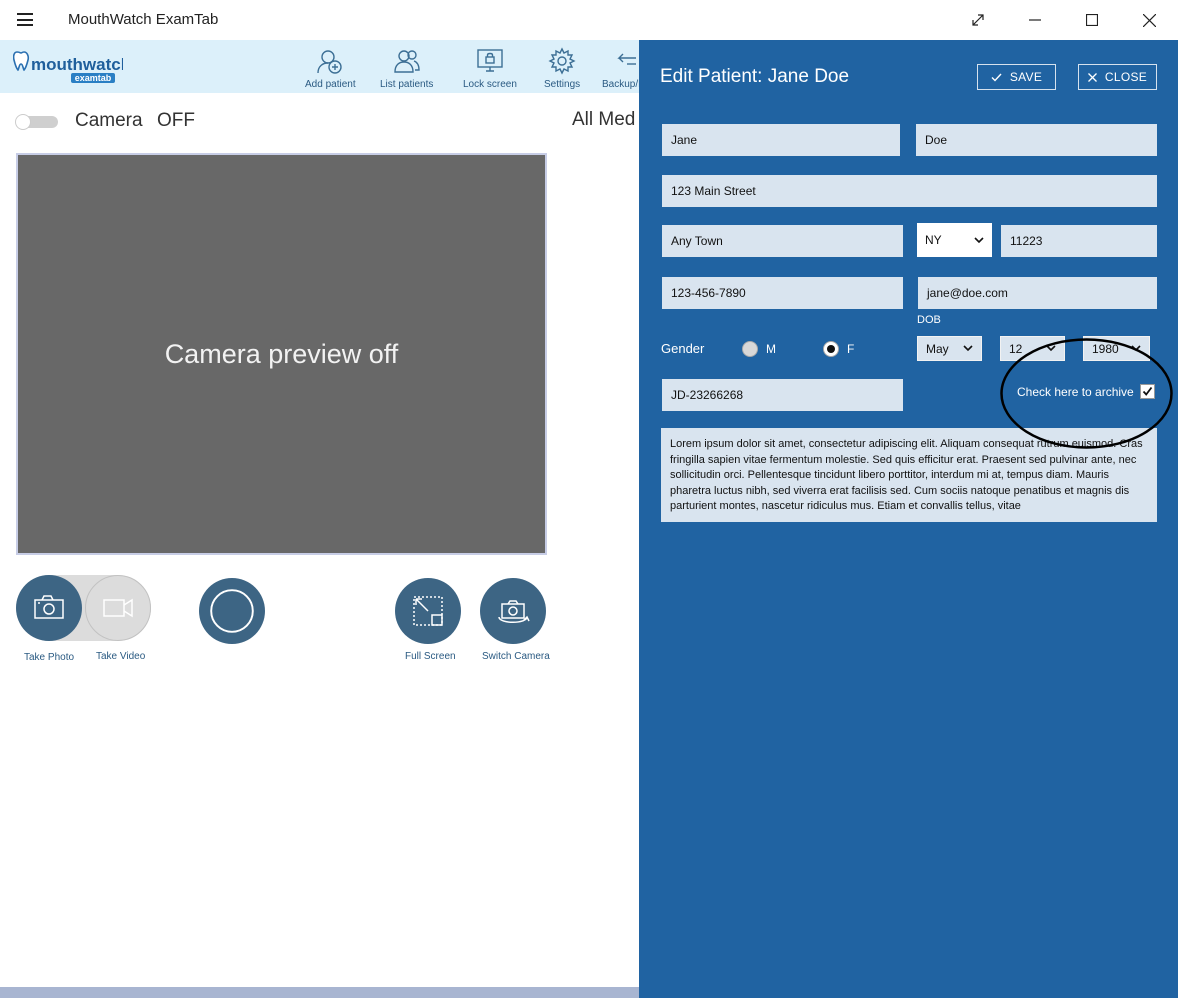 The image size is (1178, 998). What do you see at coordinates (143, 19) in the screenshot?
I see `app-title: MouthWatch ExamTab` at bounding box center [143, 19].